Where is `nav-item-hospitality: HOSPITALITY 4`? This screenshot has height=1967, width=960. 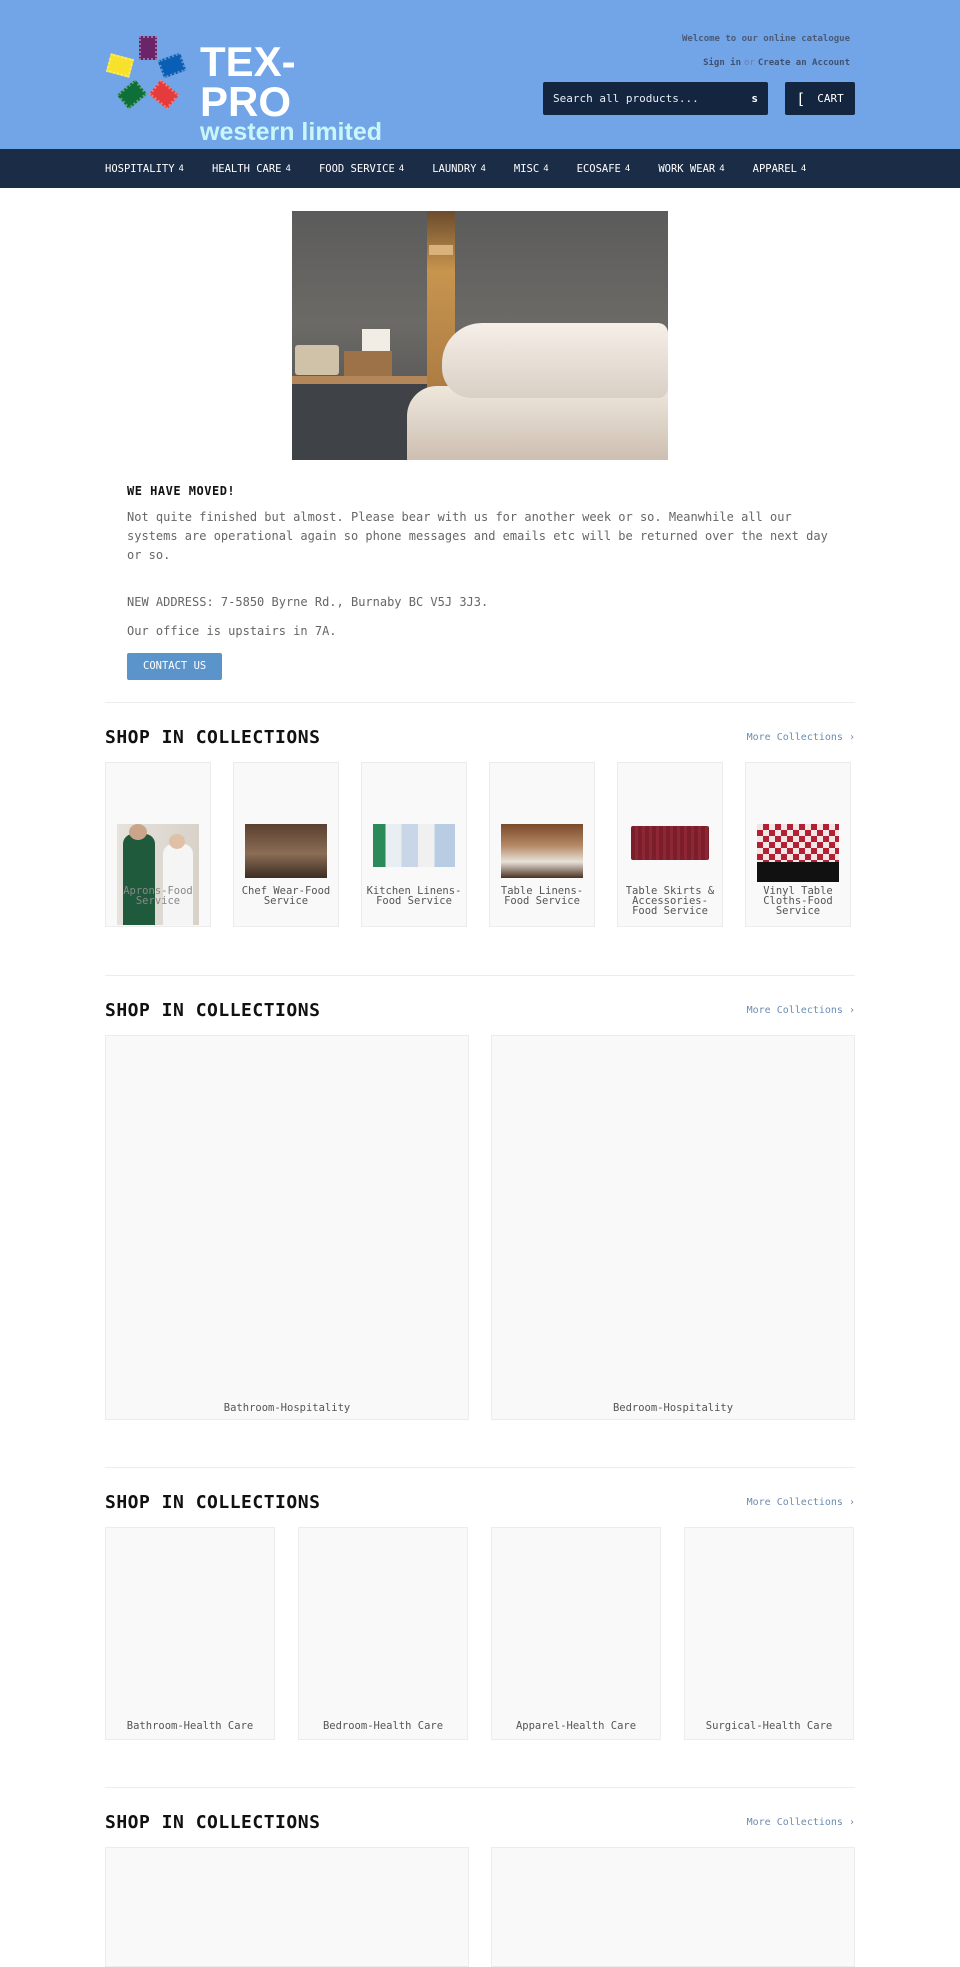
nav-item-hospitality: HOSPITALITY 4 is located at coordinates (144, 169).